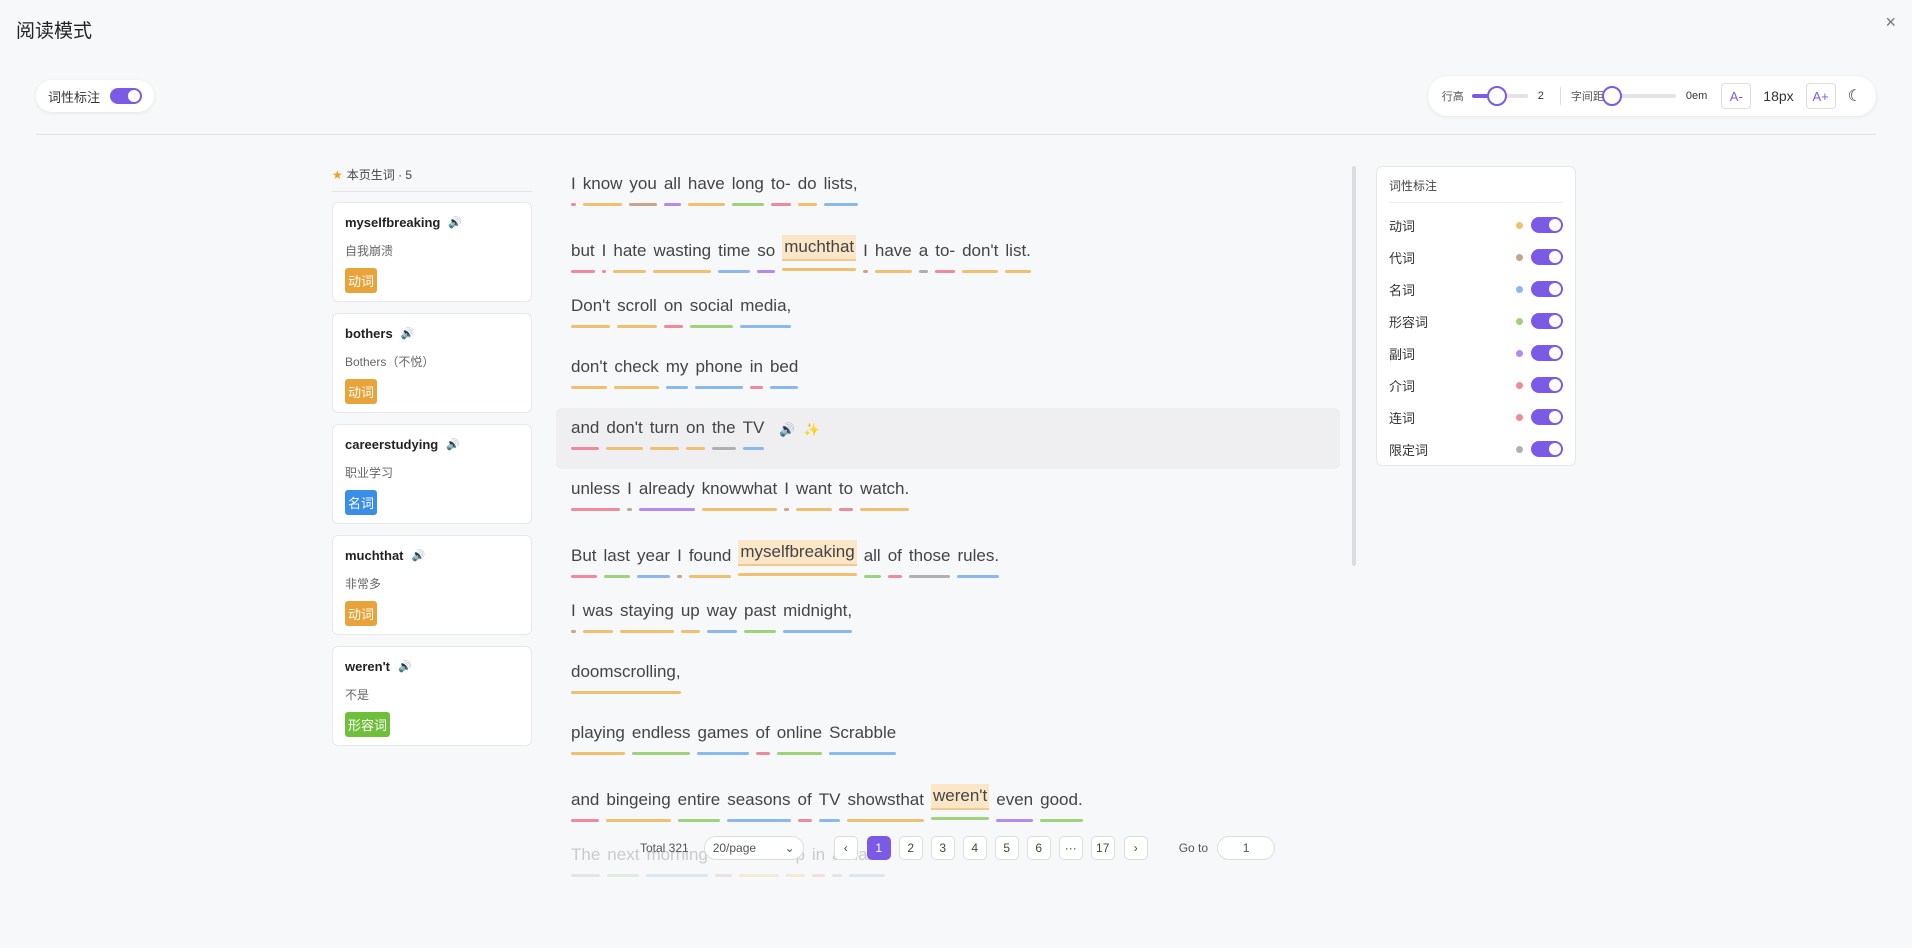  What do you see at coordinates (585, 806) in the screenshot?
I see `reader-word: and` at bounding box center [585, 806].